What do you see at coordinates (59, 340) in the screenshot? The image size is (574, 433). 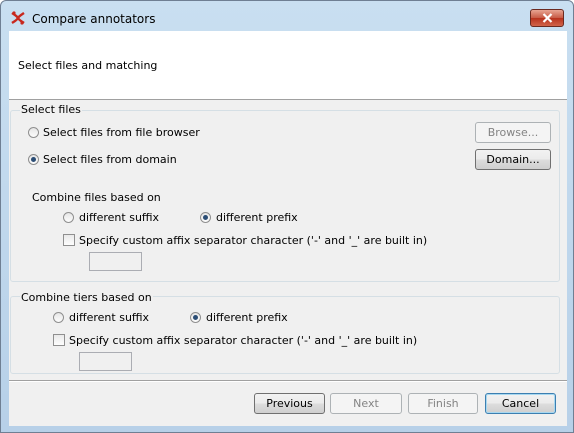 I see `tiers-custom-separator-checkbox` at bounding box center [59, 340].